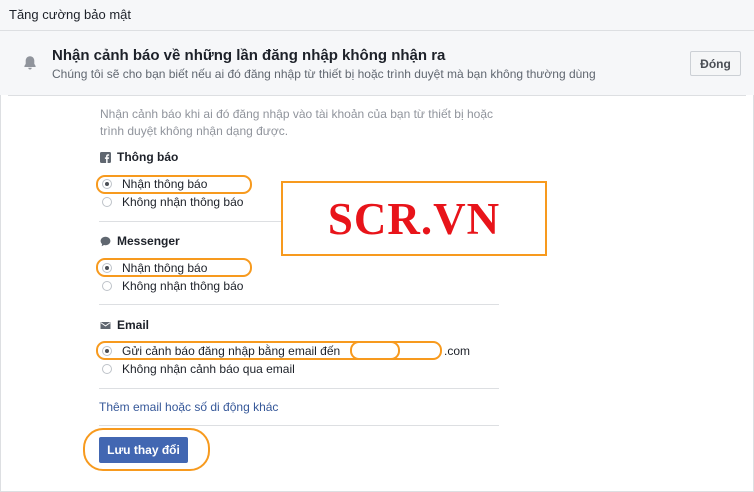 The width and height of the screenshot is (754, 492). I want to click on group-label-messenger: Messenger, so click(148, 241).